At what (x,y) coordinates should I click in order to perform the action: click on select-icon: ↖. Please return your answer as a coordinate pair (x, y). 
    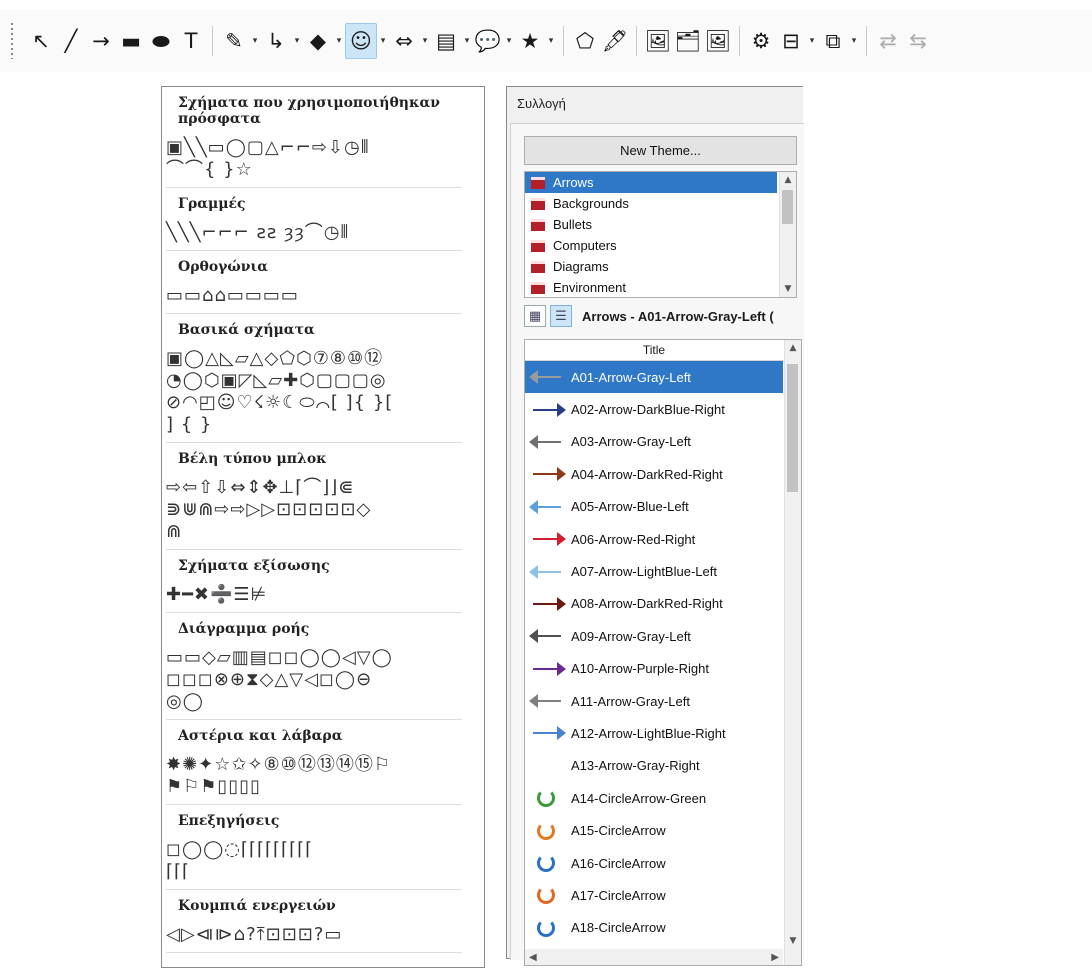
    Looking at the image, I should click on (41, 41).